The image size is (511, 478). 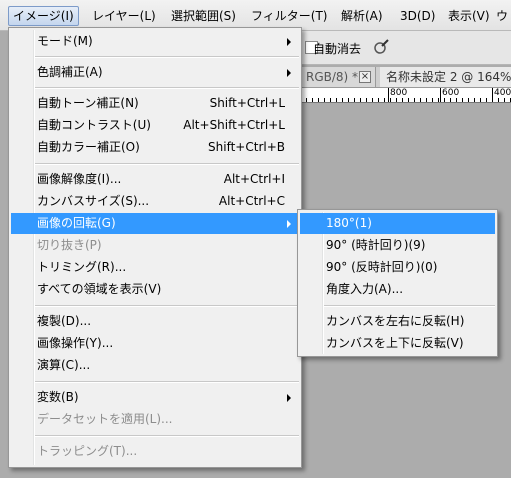 I want to click on shortcut-label: Alt+Ctrl+I, so click(x=254, y=179).